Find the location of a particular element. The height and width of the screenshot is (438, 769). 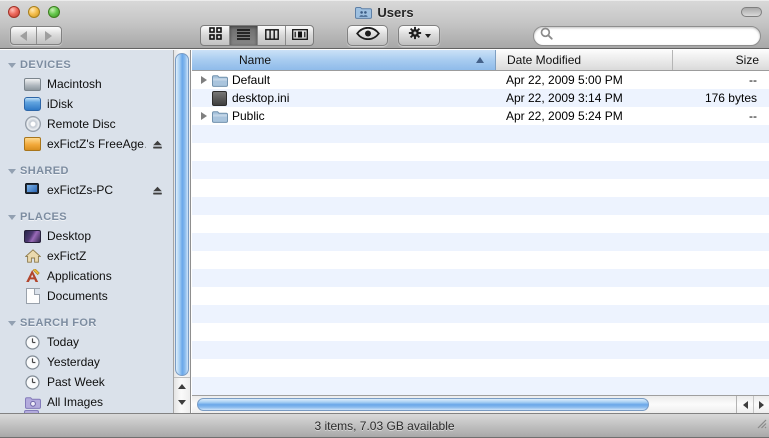

resize-grip-icon is located at coordinates (761, 425).